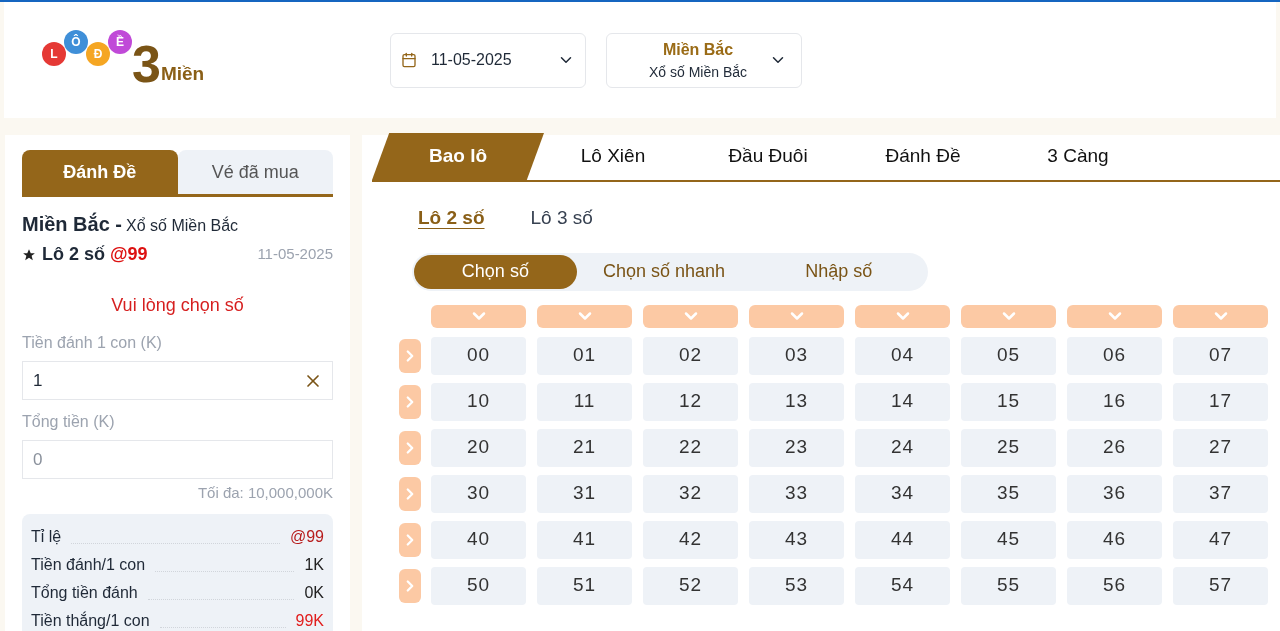 Image resolution: width=1280 pixels, height=631 pixels. What do you see at coordinates (129, 254) in the screenshot?
I see `bet-odds: @99` at bounding box center [129, 254].